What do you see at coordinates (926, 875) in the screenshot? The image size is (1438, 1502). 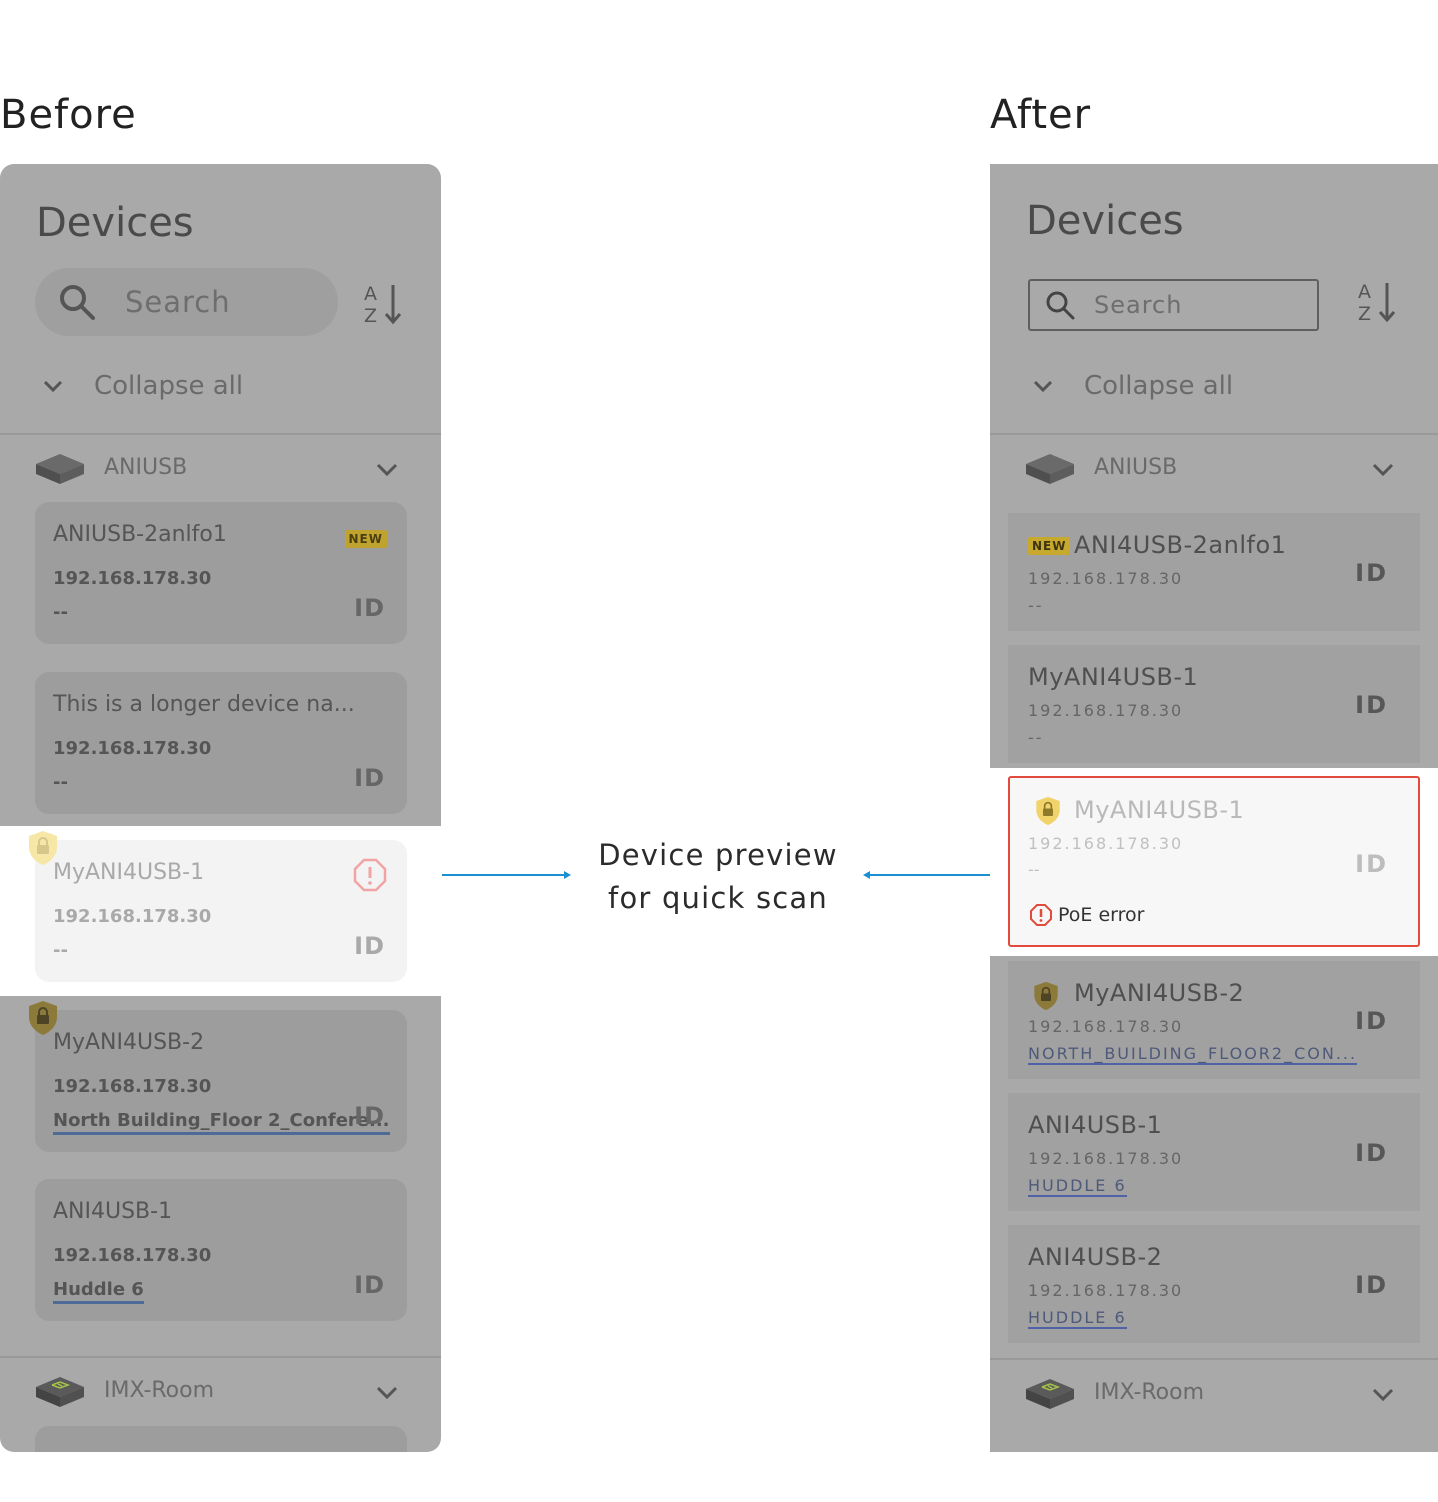 I see `arrow-left-icon` at bounding box center [926, 875].